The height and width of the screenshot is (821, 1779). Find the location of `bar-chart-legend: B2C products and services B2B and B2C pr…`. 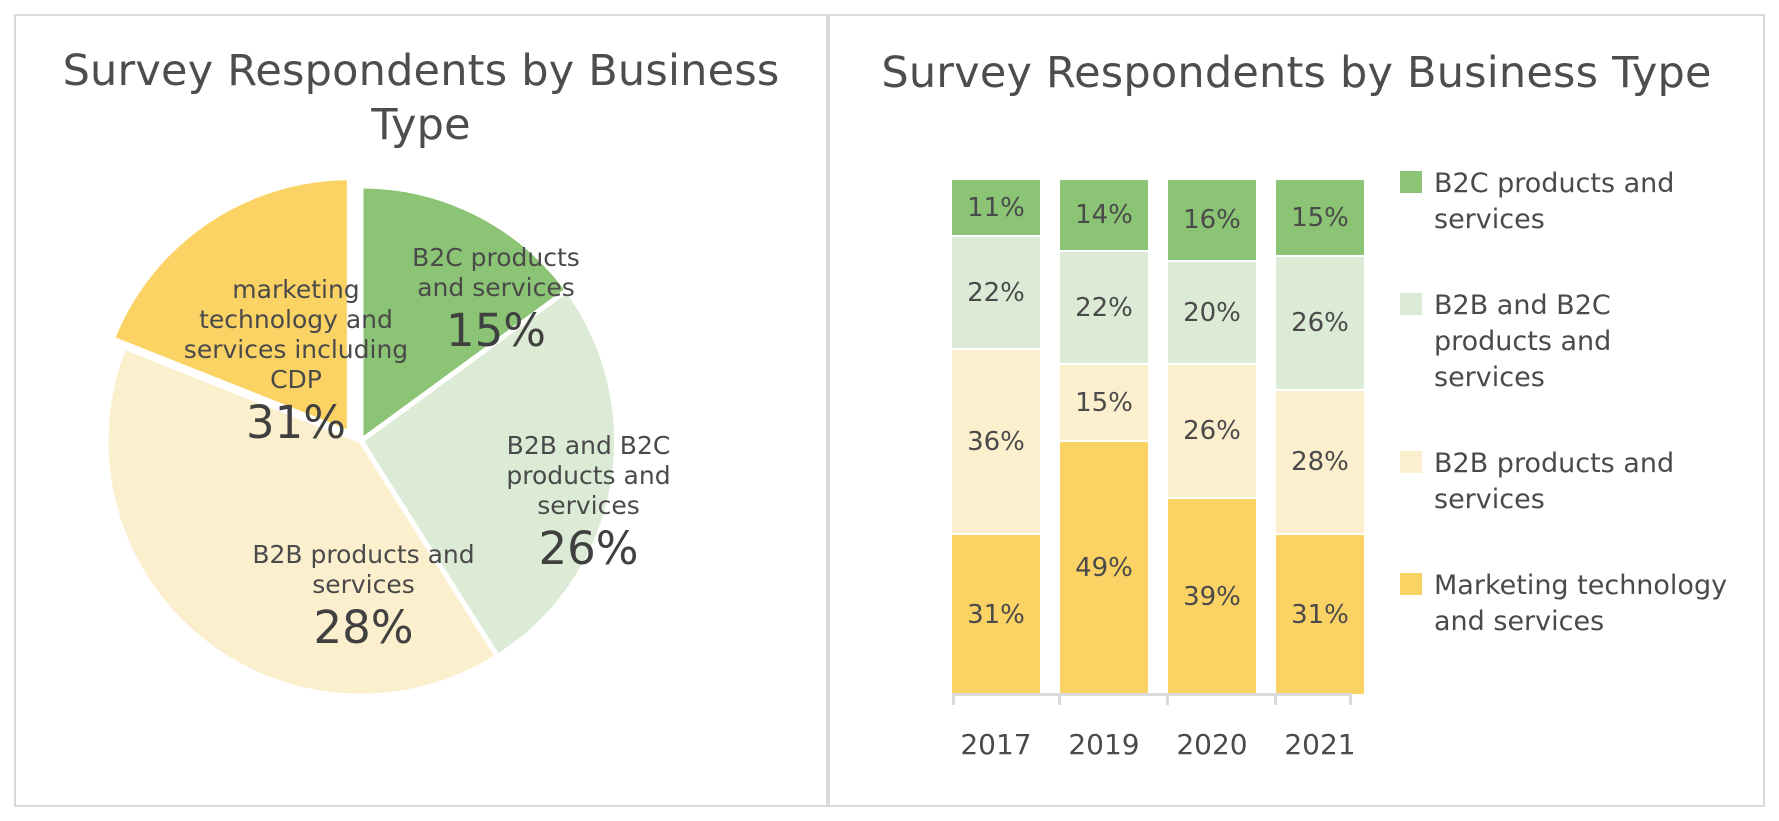

bar-chart-legend: B2C products and services B2B and B2C pr… is located at coordinates (1565, 428).